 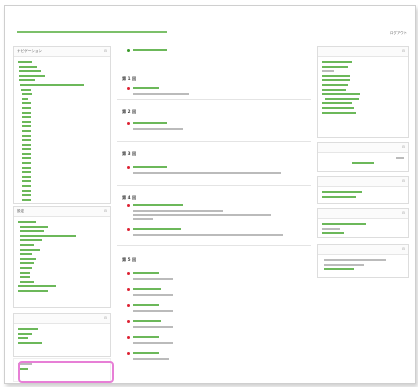 I want to click on section-2: 第 2 回, so click(x=214, y=120).